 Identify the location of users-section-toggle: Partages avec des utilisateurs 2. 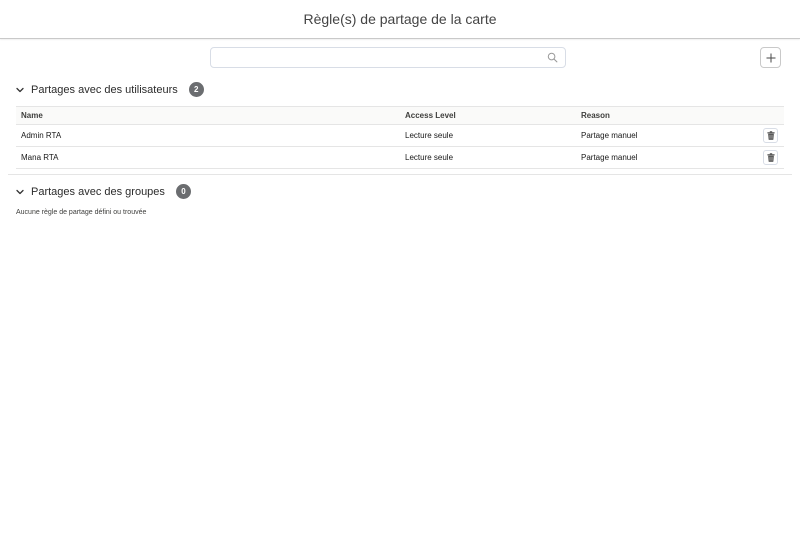
(109, 89).